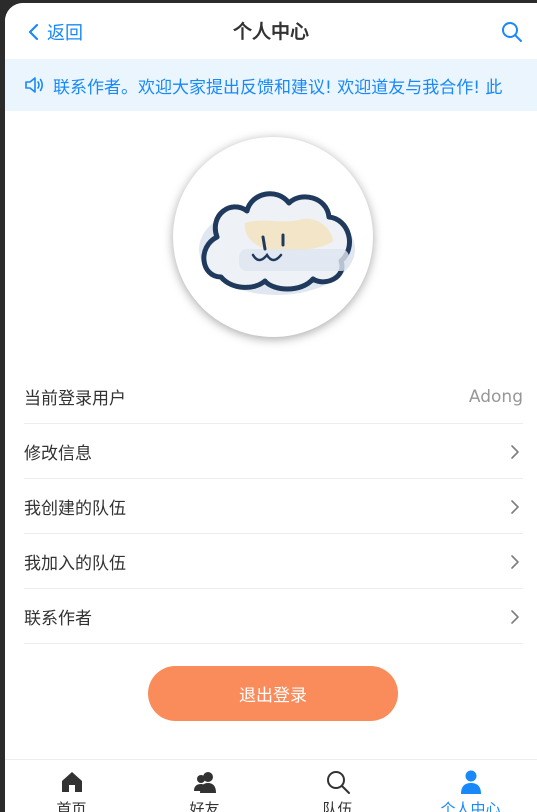  I want to click on cell-current-user: 当前登录用户 Adong, so click(271, 396).